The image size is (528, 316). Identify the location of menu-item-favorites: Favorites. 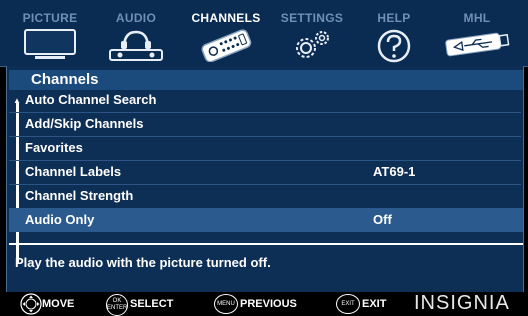
(266, 148).